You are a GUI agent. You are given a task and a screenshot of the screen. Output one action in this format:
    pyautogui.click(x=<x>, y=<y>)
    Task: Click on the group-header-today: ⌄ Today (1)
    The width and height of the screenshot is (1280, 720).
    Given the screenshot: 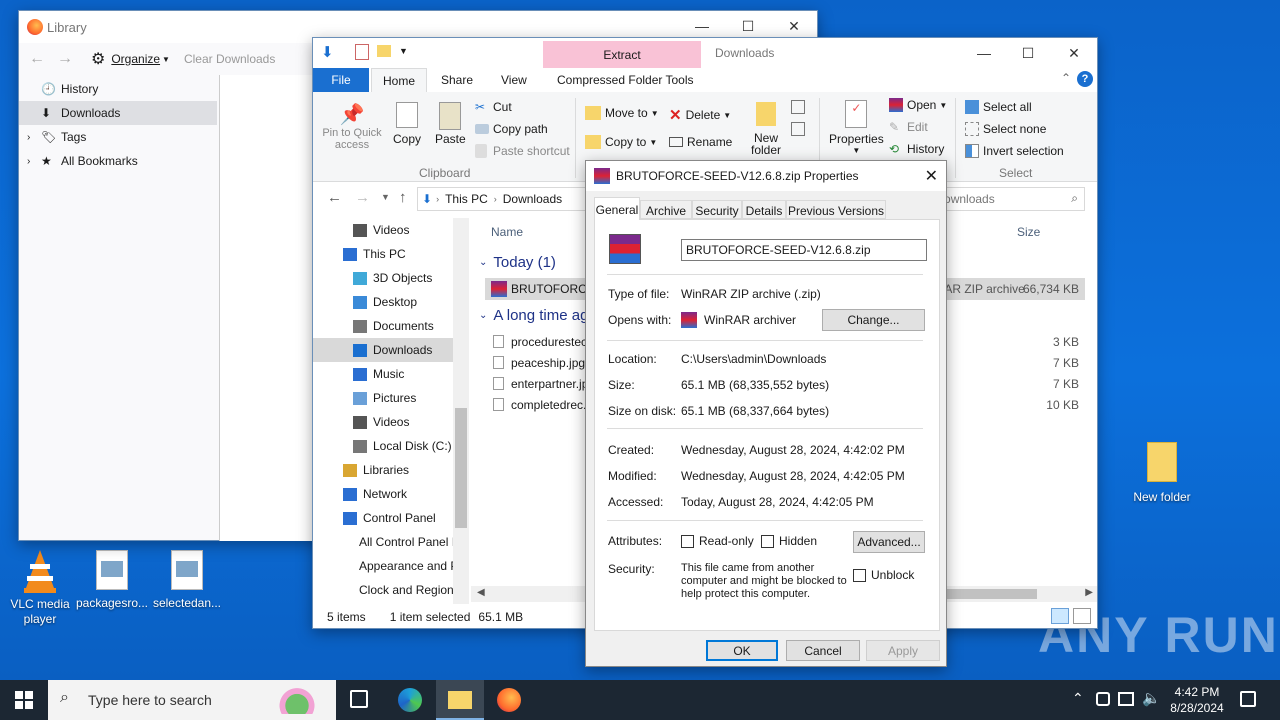 What is the action you would take?
    pyautogui.click(x=517, y=262)
    